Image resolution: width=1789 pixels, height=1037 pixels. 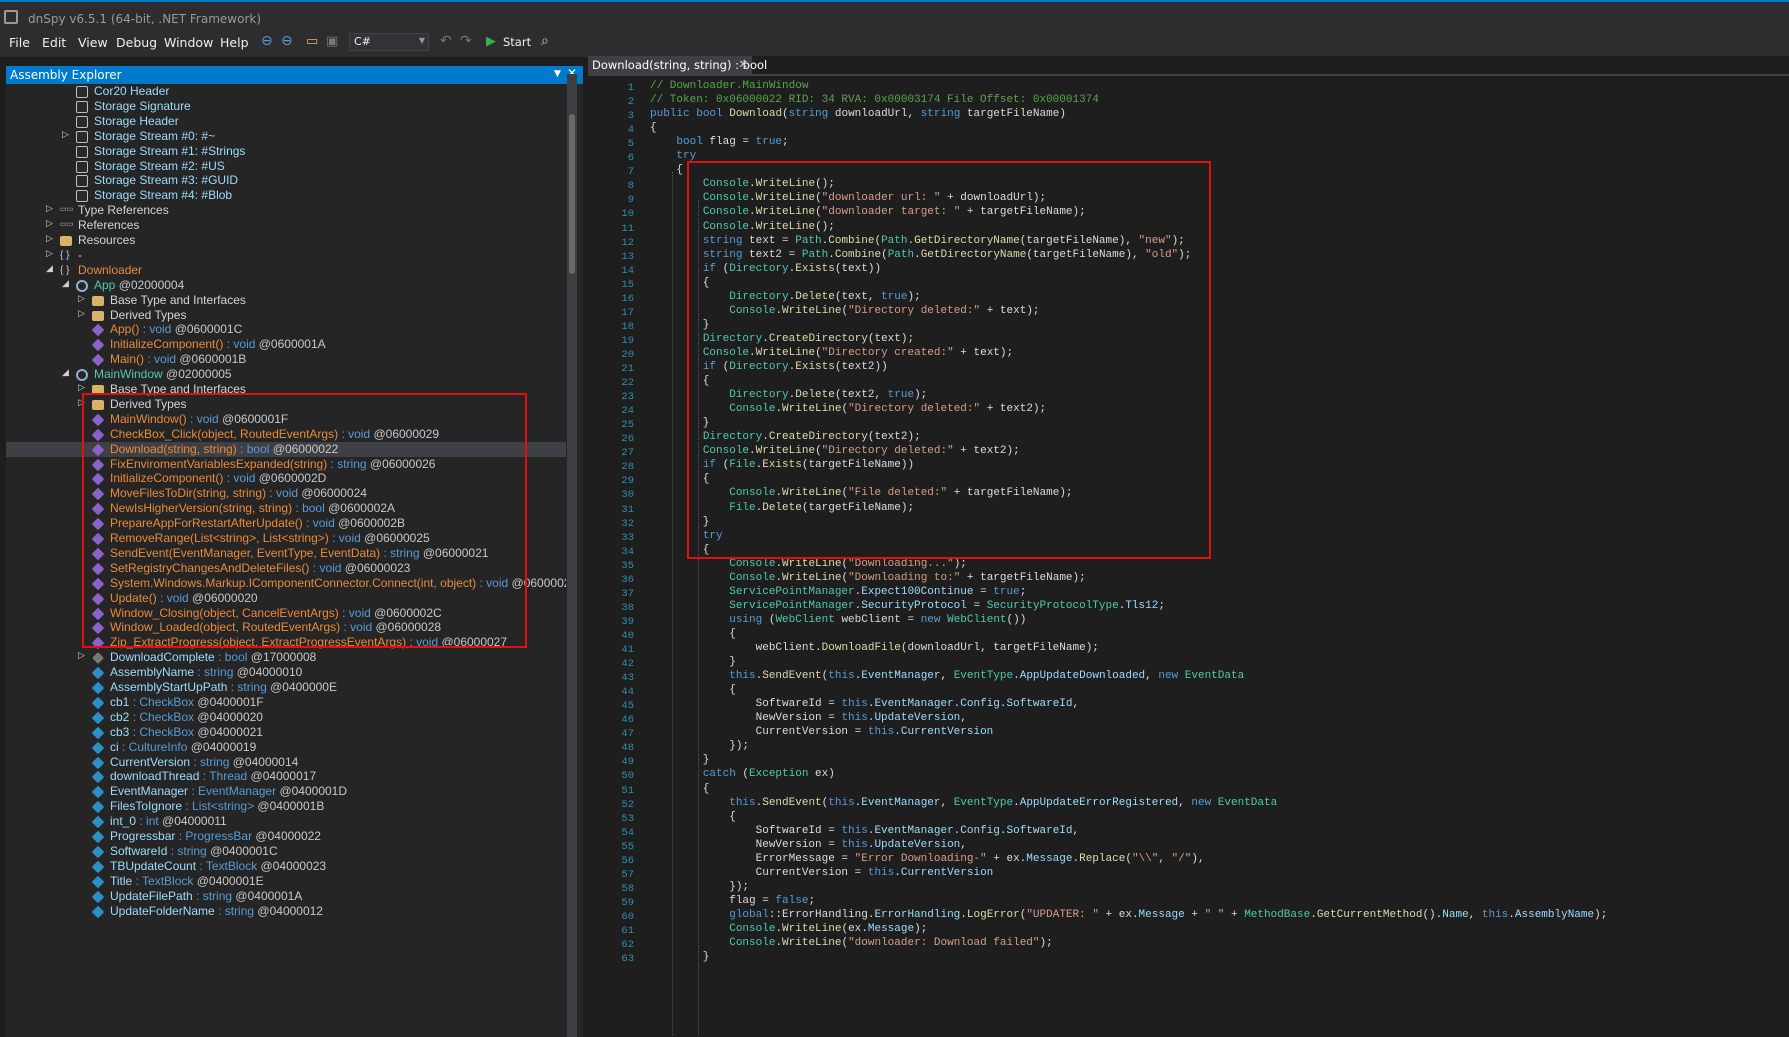 What do you see at coordinates (186, 732) in the screenshot?
I see `tree-row-label: cb3 : CheckBox @04000021` at bounding box center [186, 732].